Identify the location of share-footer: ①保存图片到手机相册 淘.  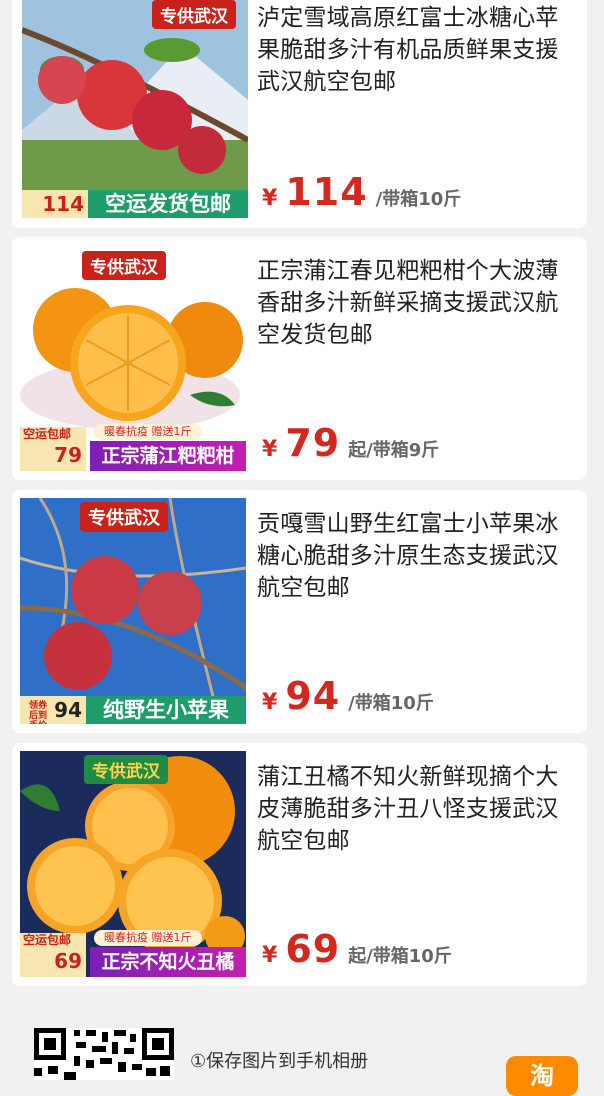
(302, 1048).